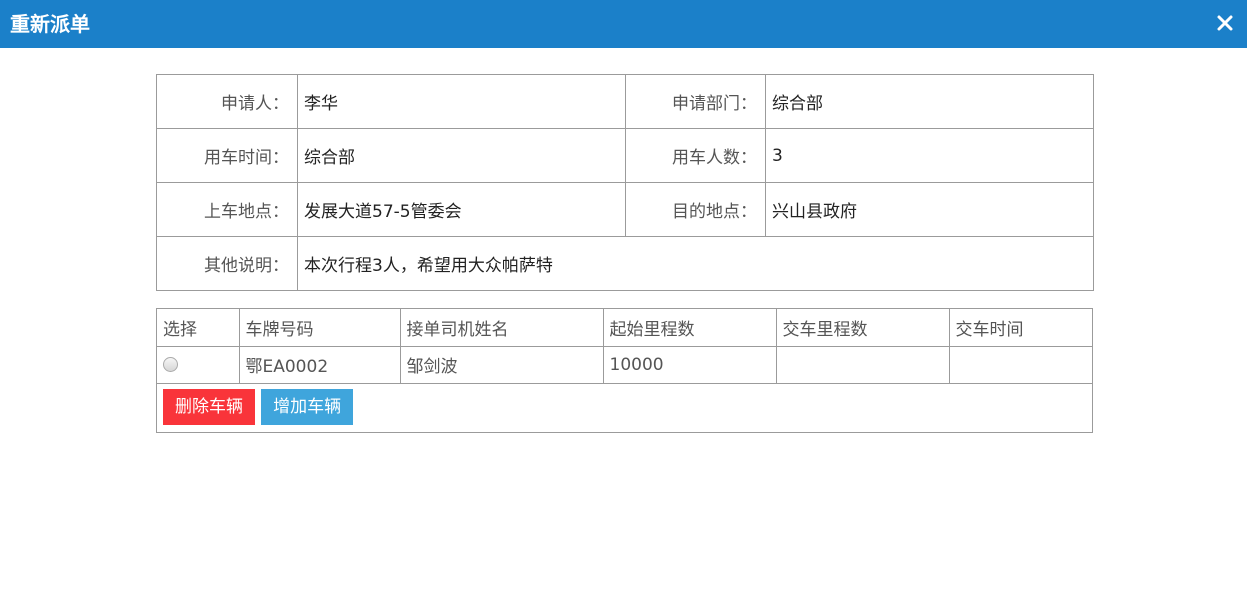  Describe the element at coordinates (1225, 23) in the screenshot. I see `close-icon` at that location.